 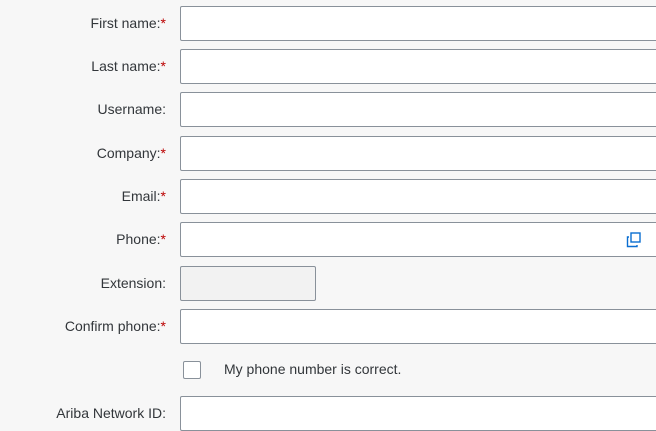 I want to click on extension-row: Extension:, so click(x=328, y=283).